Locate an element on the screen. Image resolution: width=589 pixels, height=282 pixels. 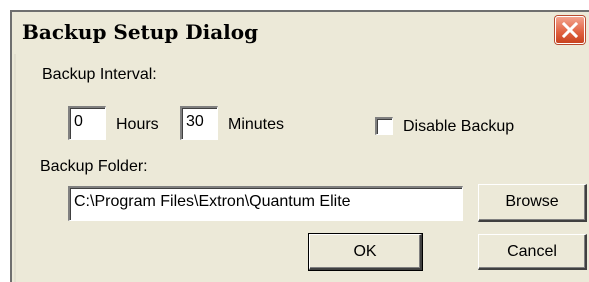
close-icon is located at coordinates (570, 30).